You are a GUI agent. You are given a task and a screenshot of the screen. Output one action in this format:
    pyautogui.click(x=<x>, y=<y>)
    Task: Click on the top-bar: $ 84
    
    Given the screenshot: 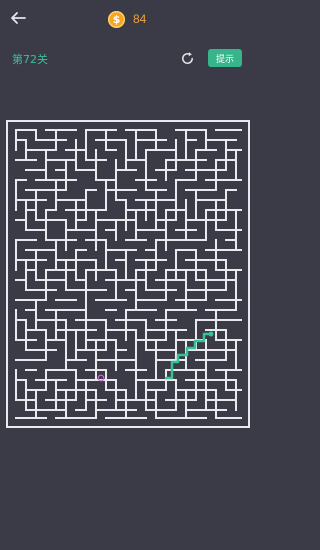 What is the action you would take?
    pyautogui.click(x=127, y=19)
    